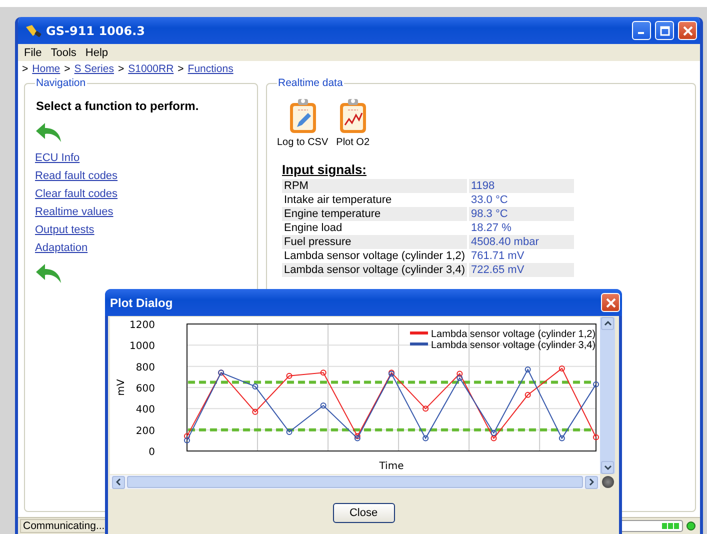 This screenshot has height=534, width=707. I want to click on tool-button: Log to CSV, so click(302, 122).